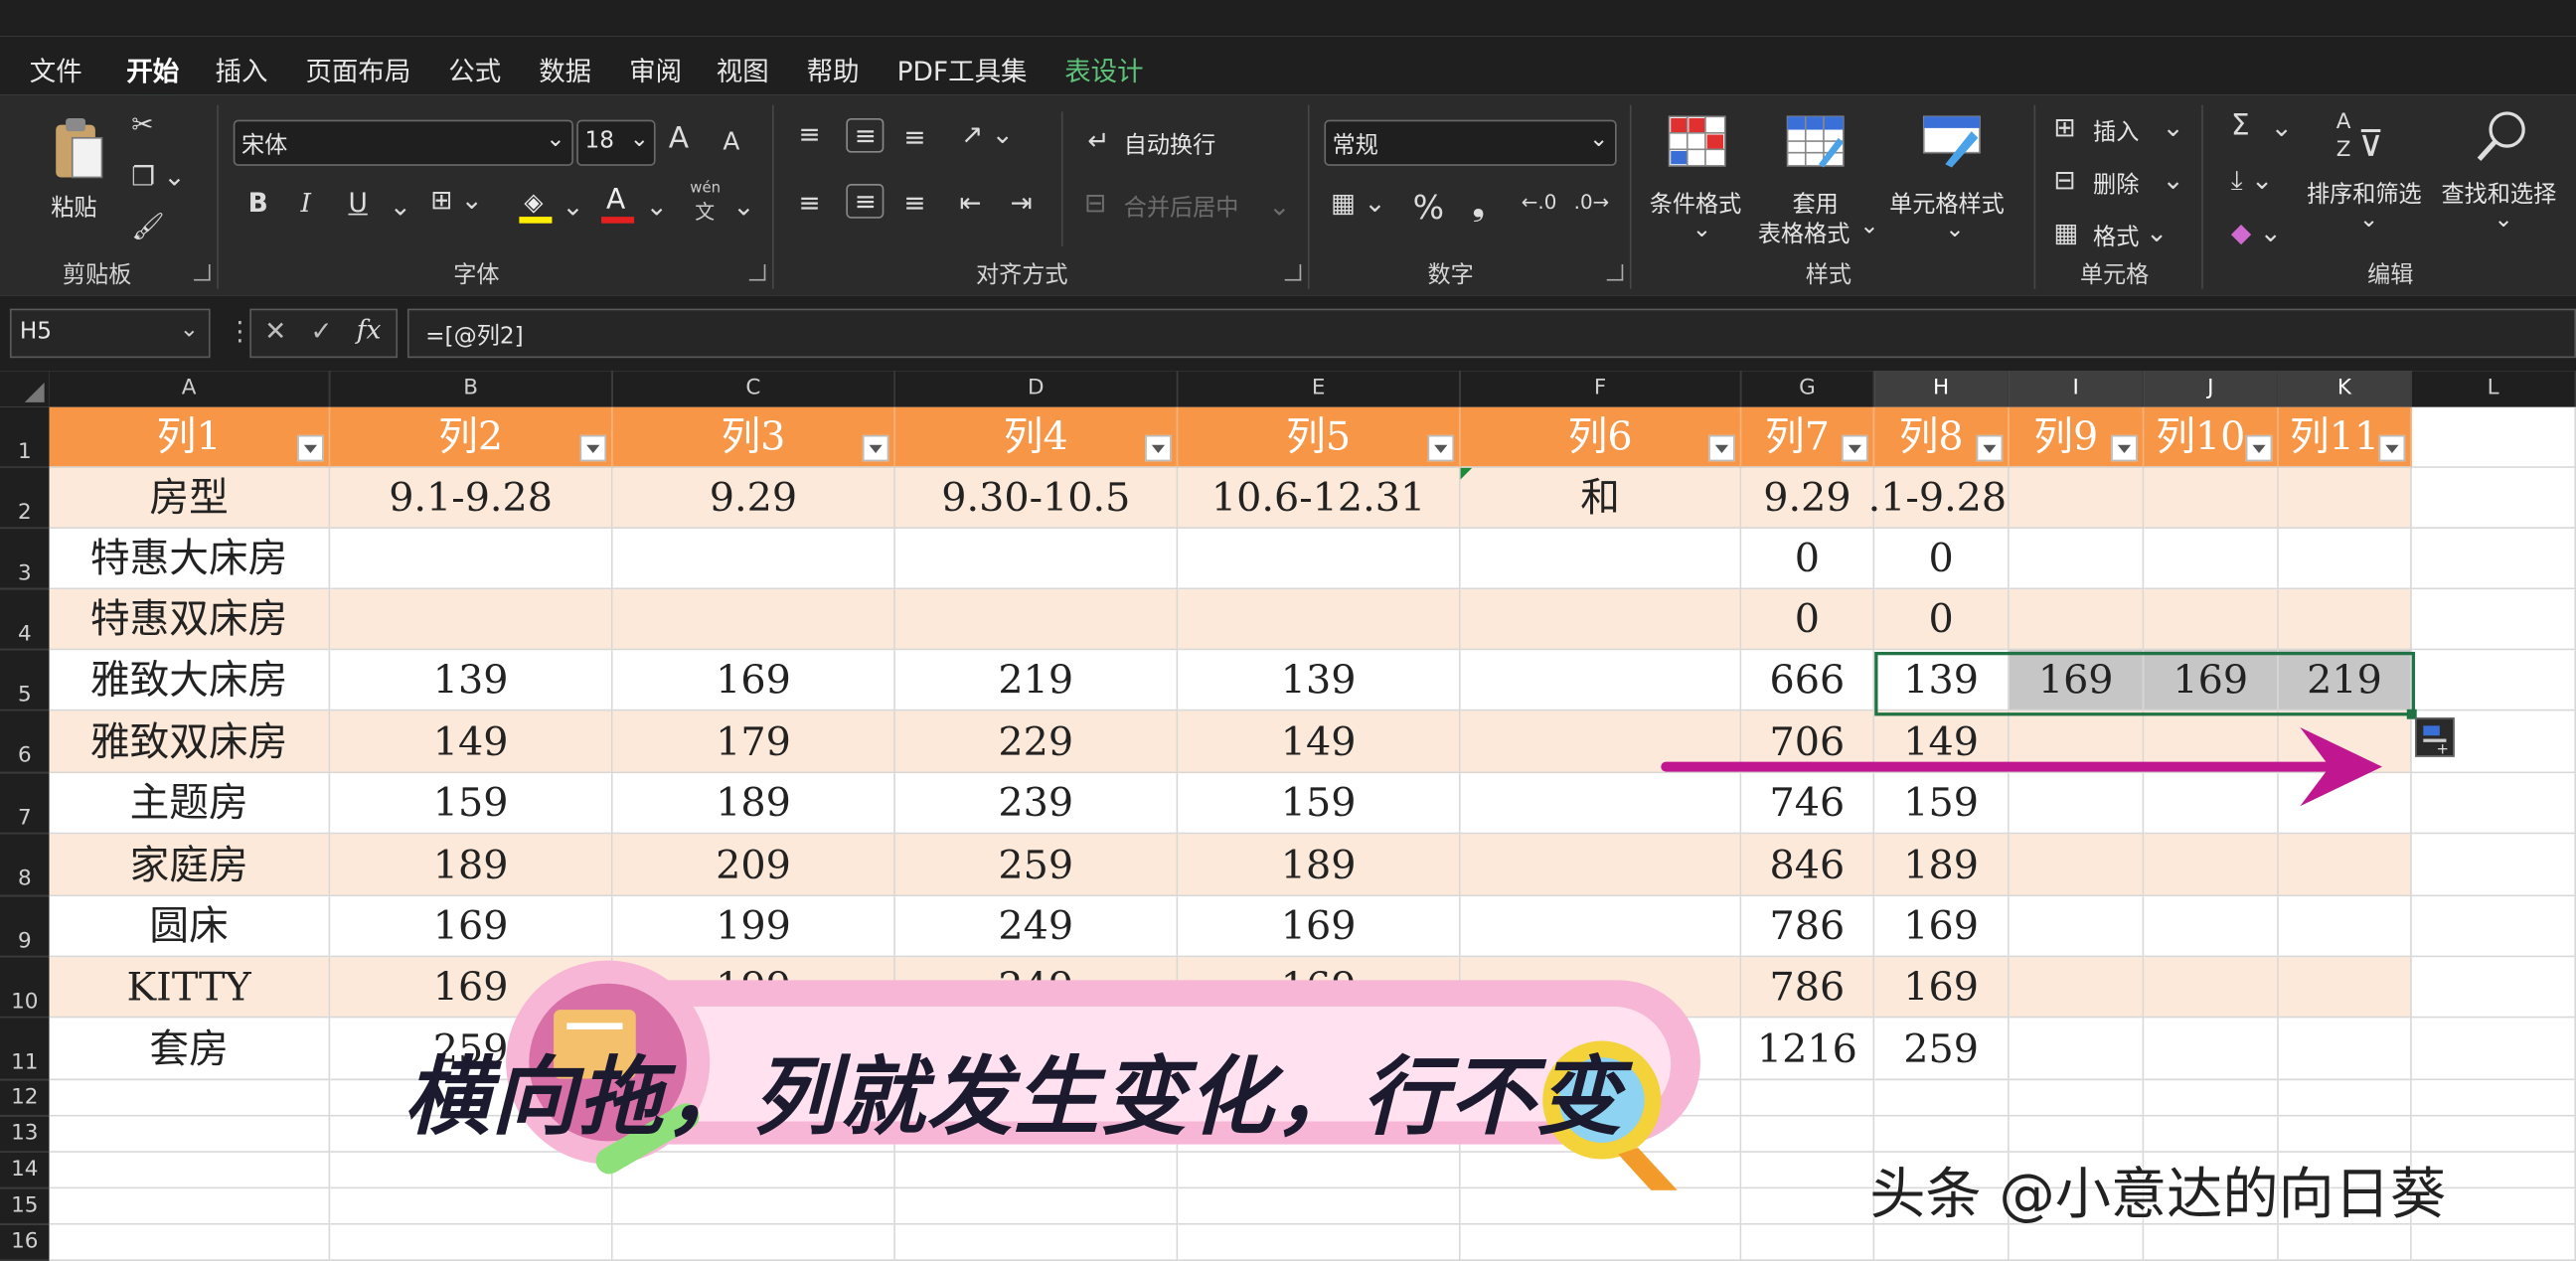  I want to click on tab-10: PDF工具集, so click(962, 69).